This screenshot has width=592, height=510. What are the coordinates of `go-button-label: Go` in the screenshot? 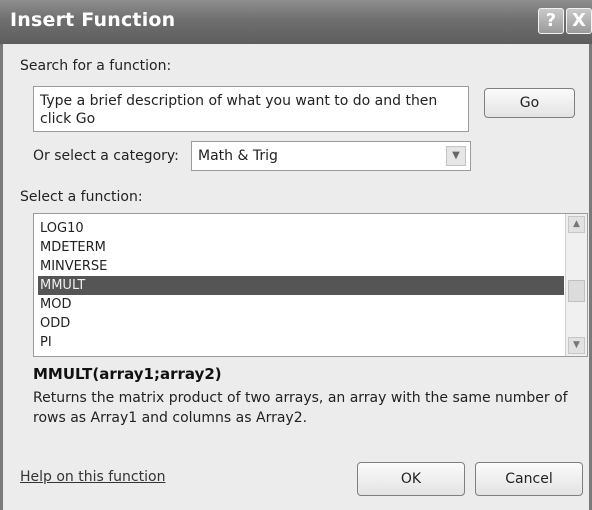 It's located at (529, 103).